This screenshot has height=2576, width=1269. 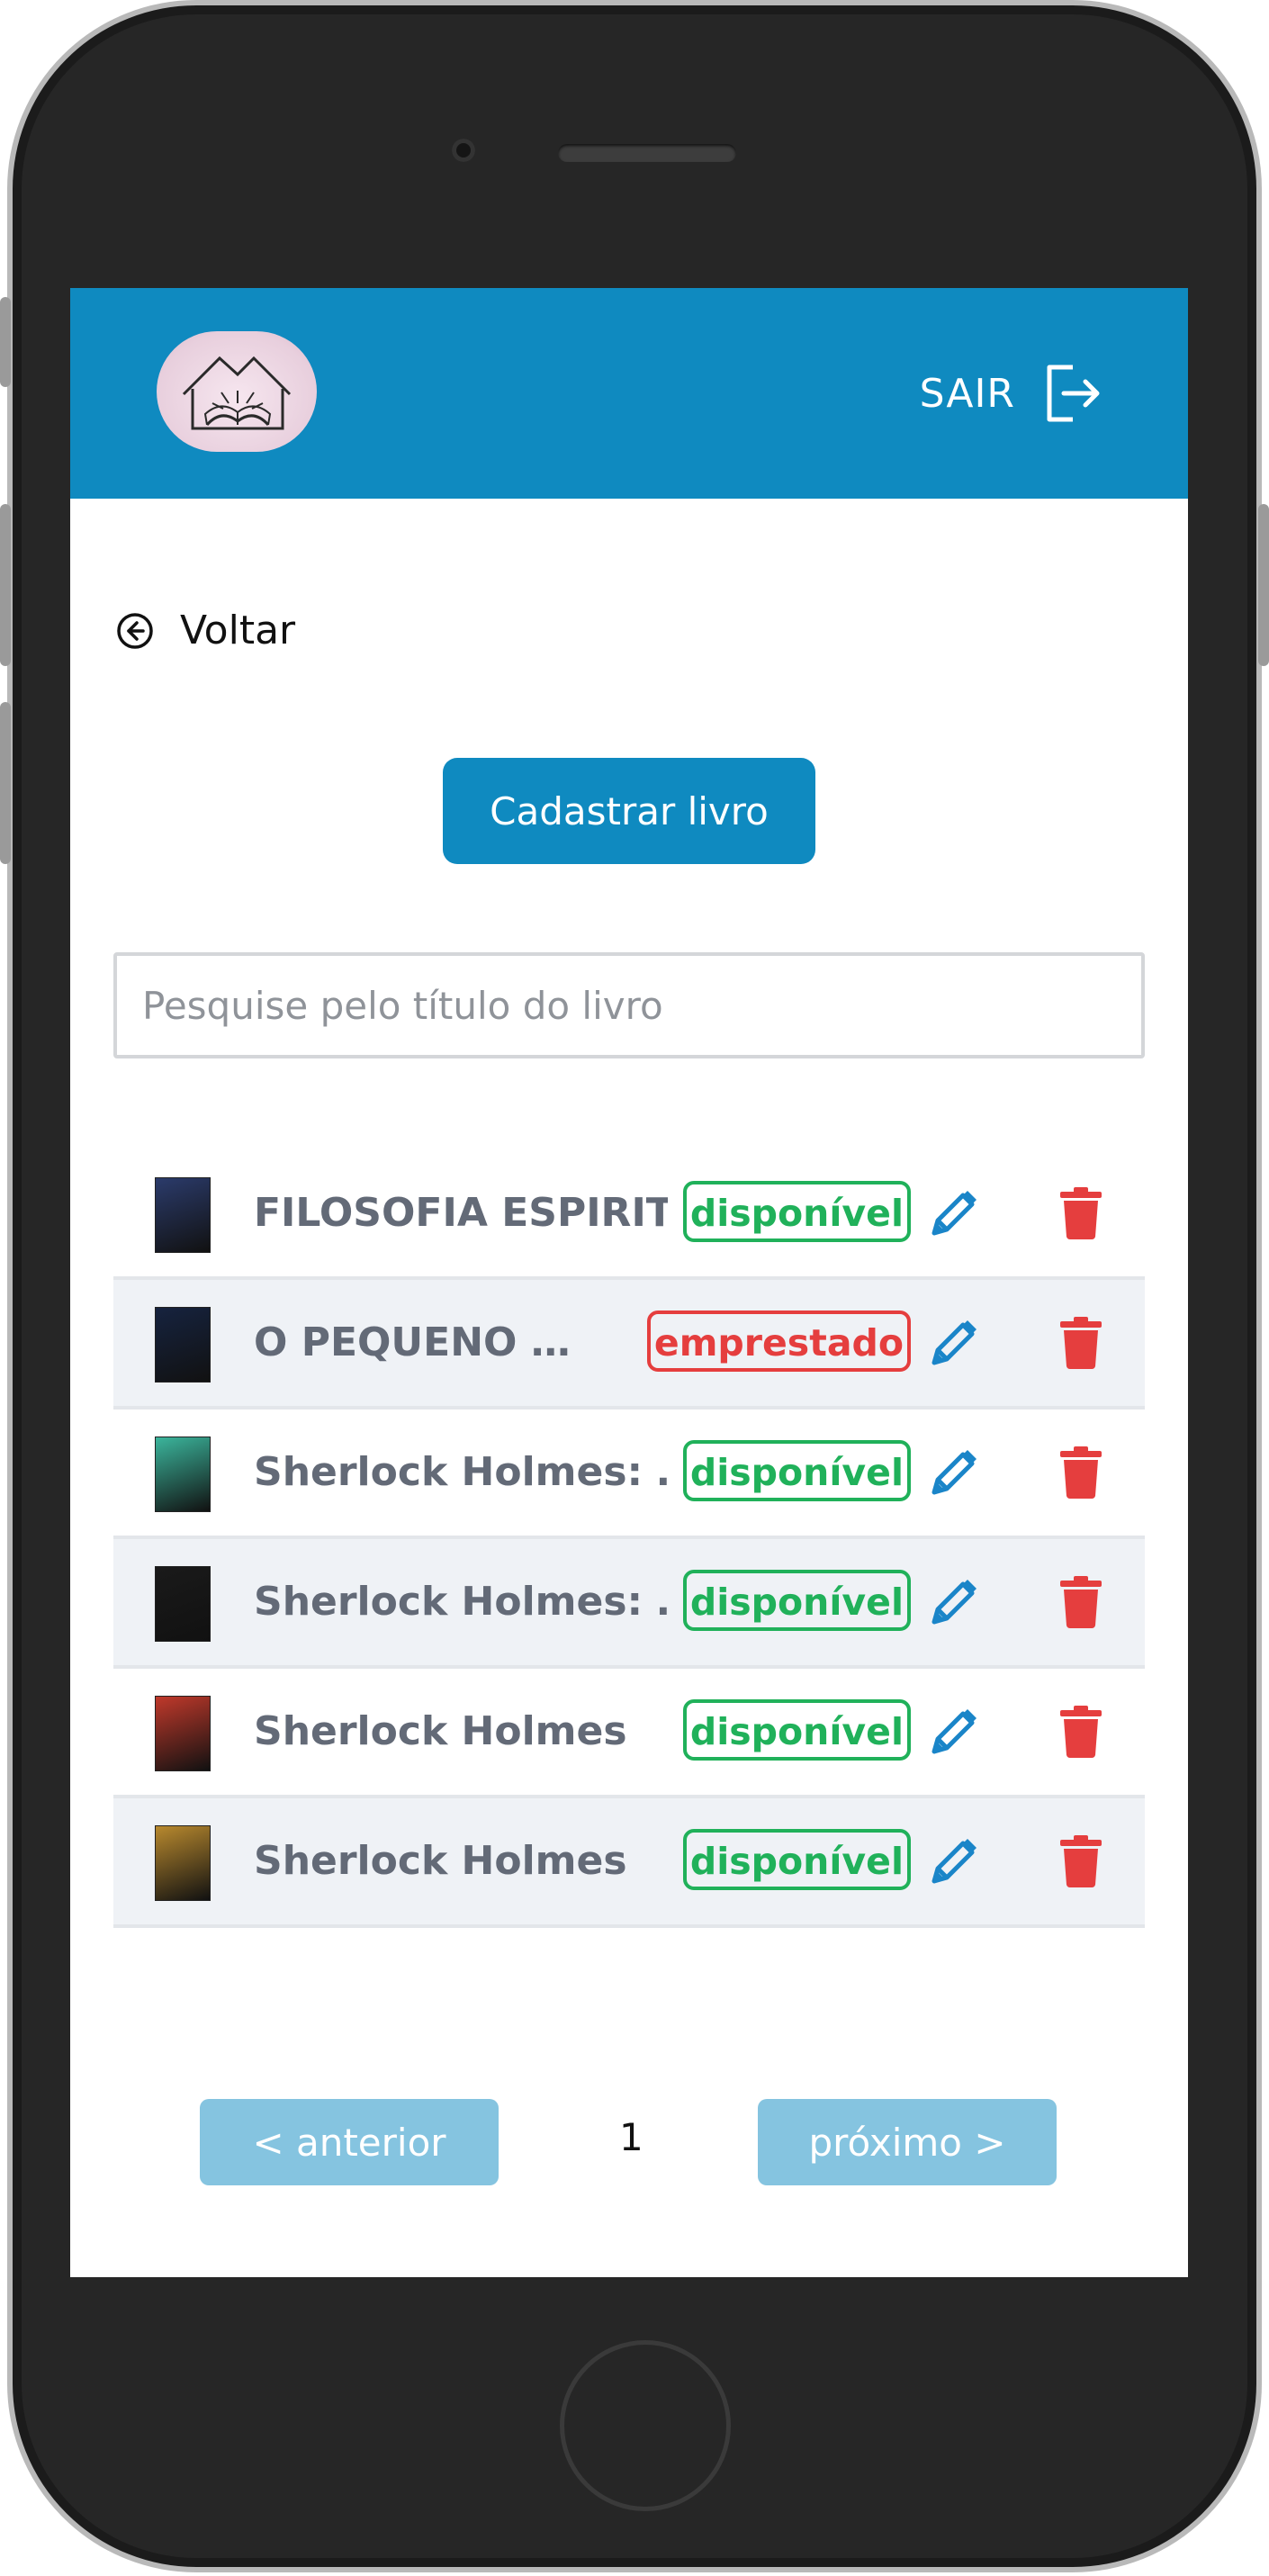 I want to click on status-badge: emprestado, so click(x=778, y=1341).